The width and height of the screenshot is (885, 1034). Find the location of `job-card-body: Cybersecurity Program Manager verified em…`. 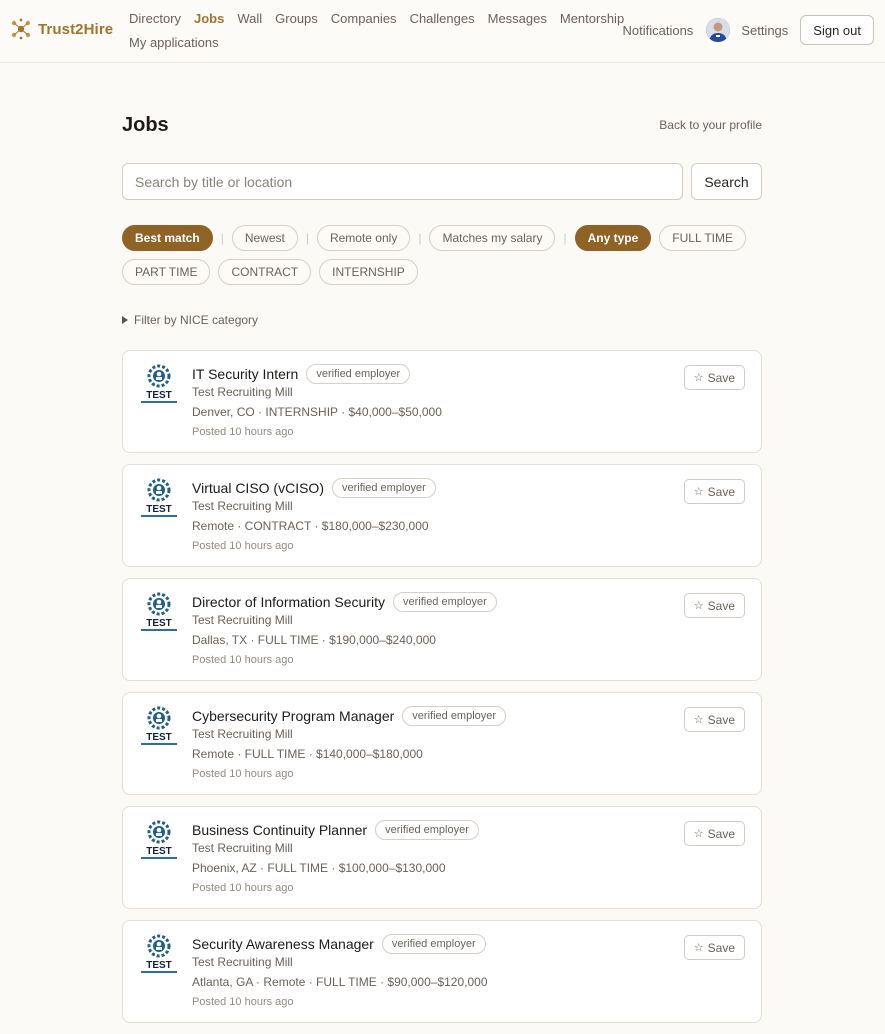

job-card-body: Cybersecurity Program Manager verified em… is located at coordinates (349, 743).